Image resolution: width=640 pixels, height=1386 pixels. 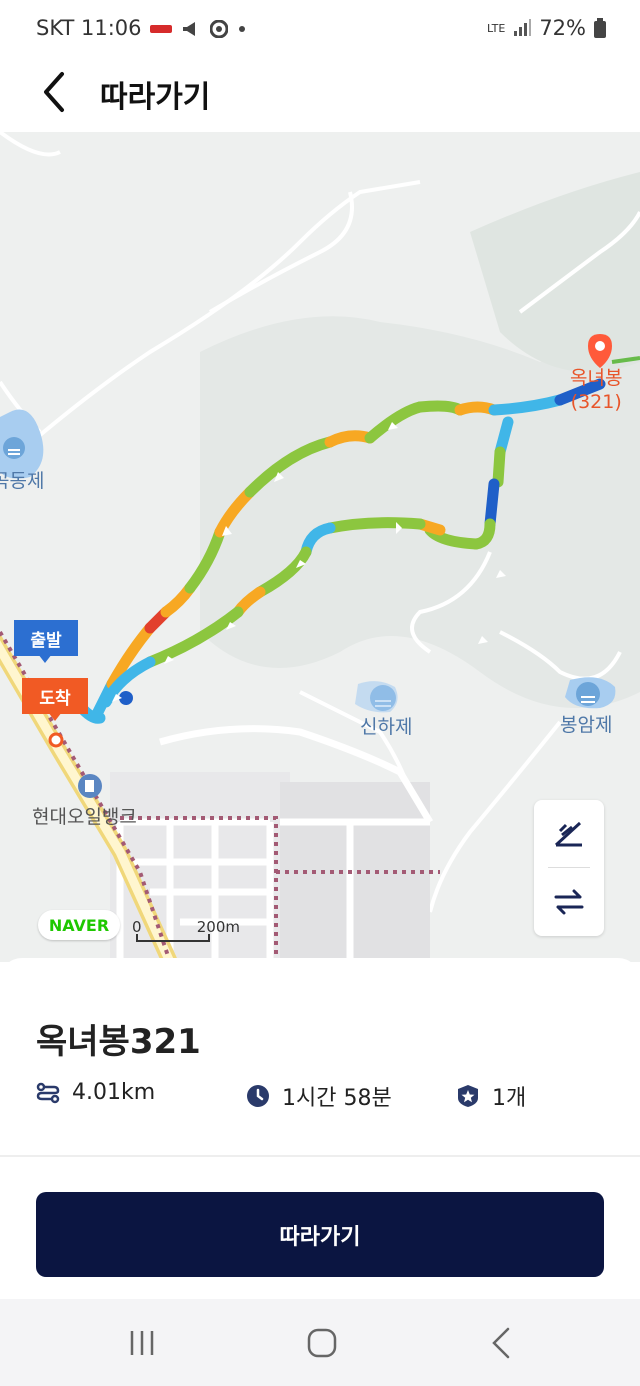 I want to click on end-marker-pointer, so click(x=55, y=716).